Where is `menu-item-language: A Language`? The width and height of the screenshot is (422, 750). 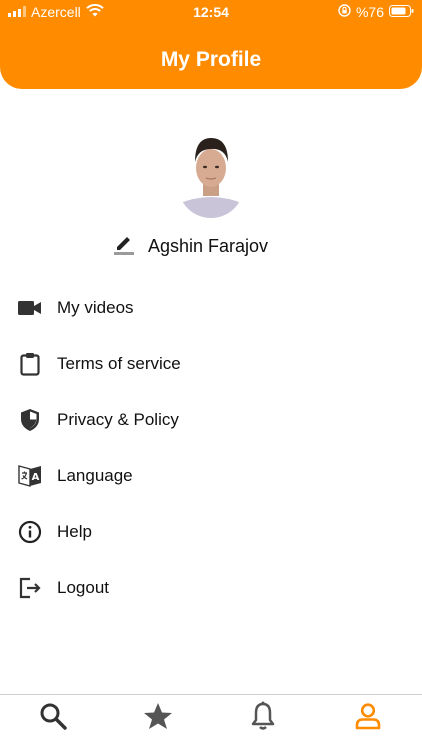 menu-item-language: A Language is located at coordinates (211, 476).